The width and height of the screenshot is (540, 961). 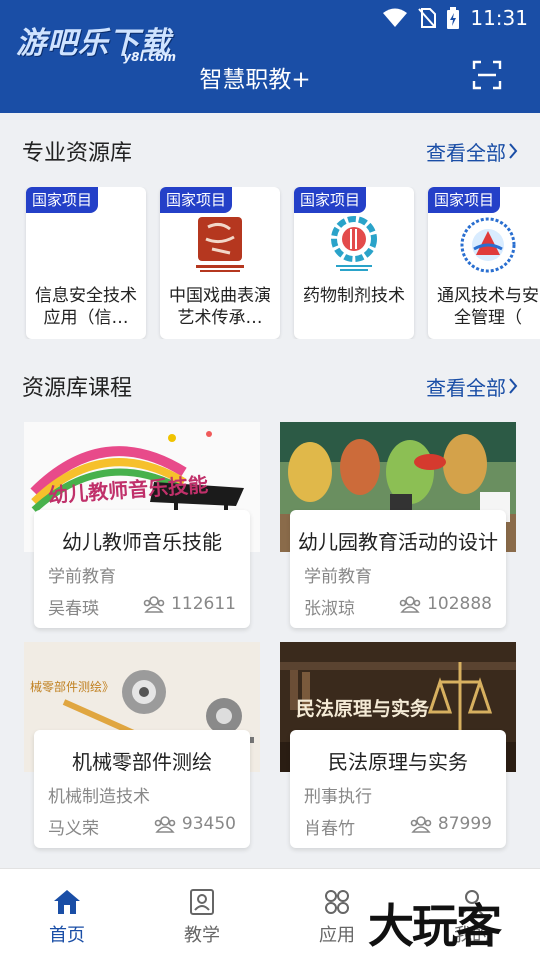 I want to click on course-views: 102888, so click(x=445, y=604).